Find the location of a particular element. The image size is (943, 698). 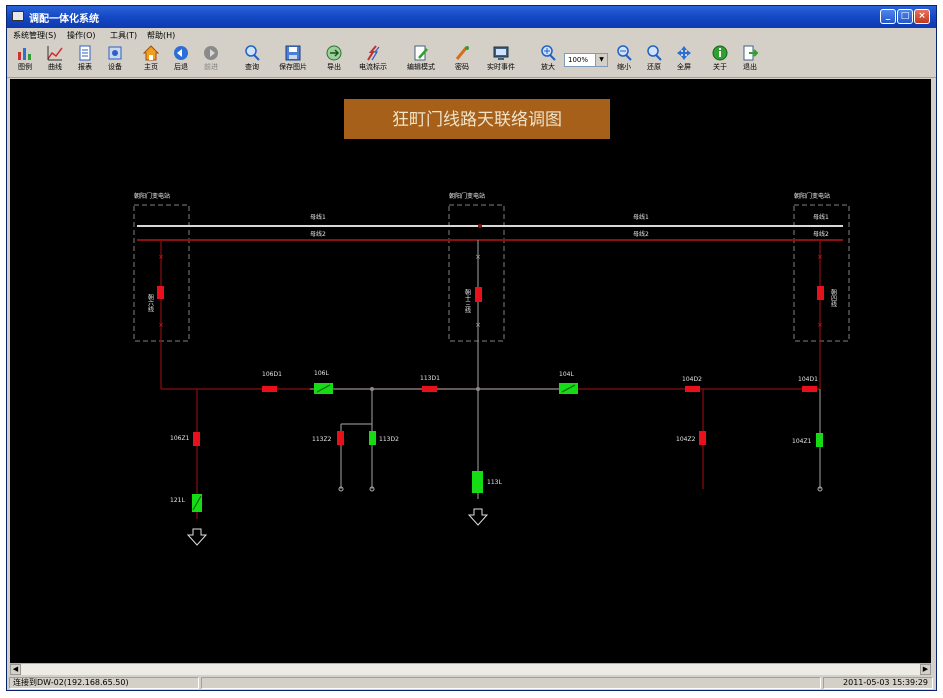

maximize-button: □ is located at coordinates (905, 16).